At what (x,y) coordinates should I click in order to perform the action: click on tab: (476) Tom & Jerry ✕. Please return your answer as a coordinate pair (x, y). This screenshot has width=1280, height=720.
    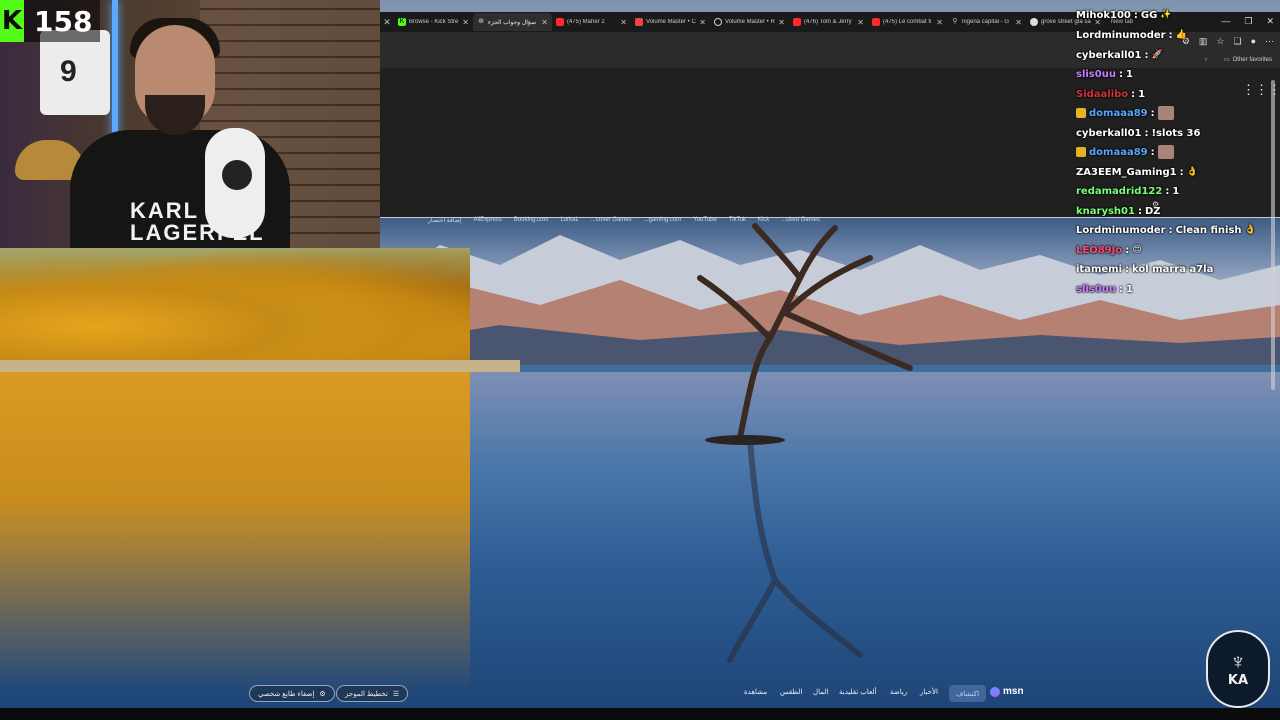
    Looking at the image, I should click on (828, 22).